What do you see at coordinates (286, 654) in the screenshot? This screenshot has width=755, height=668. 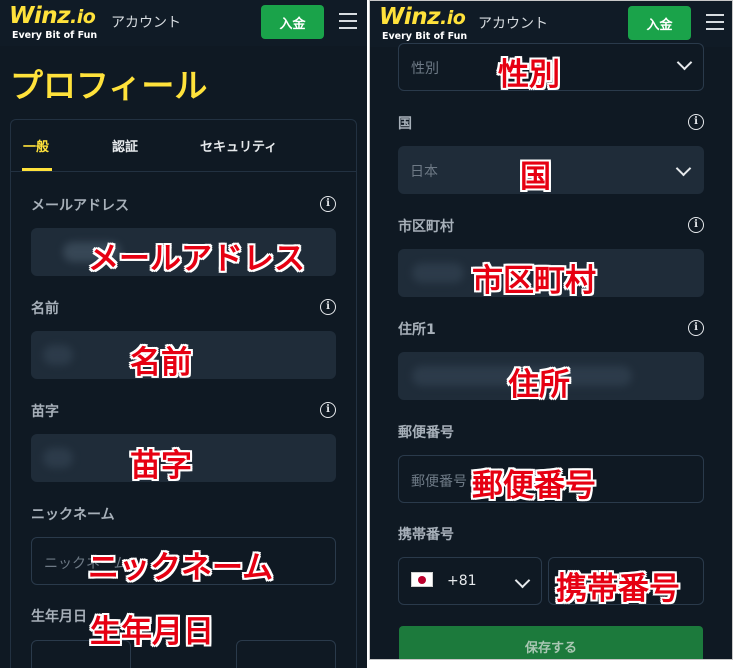 I see `birth-day-select` at bounding box center [286, 654].